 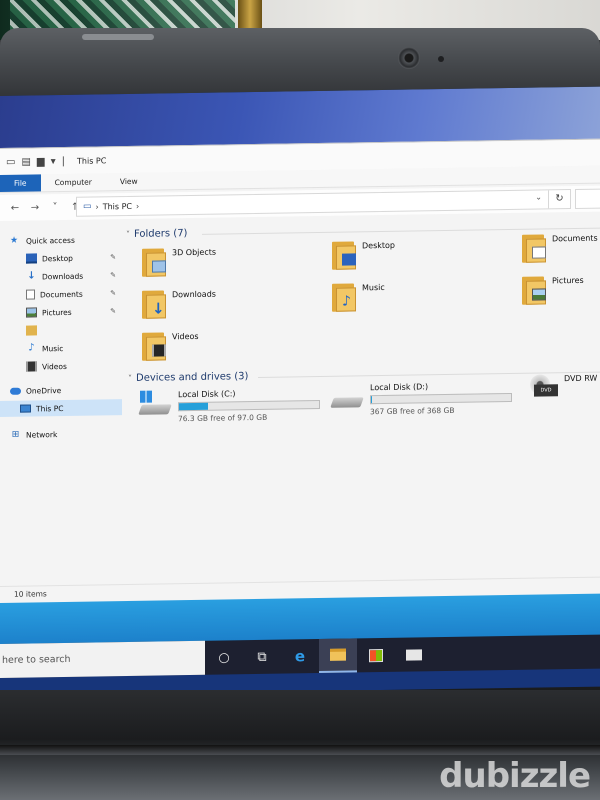 What do you see at coordinates (74, 366) in the screenshot?
I see `sidebar-item-videos: Videos` at bounding box center [74, 366].